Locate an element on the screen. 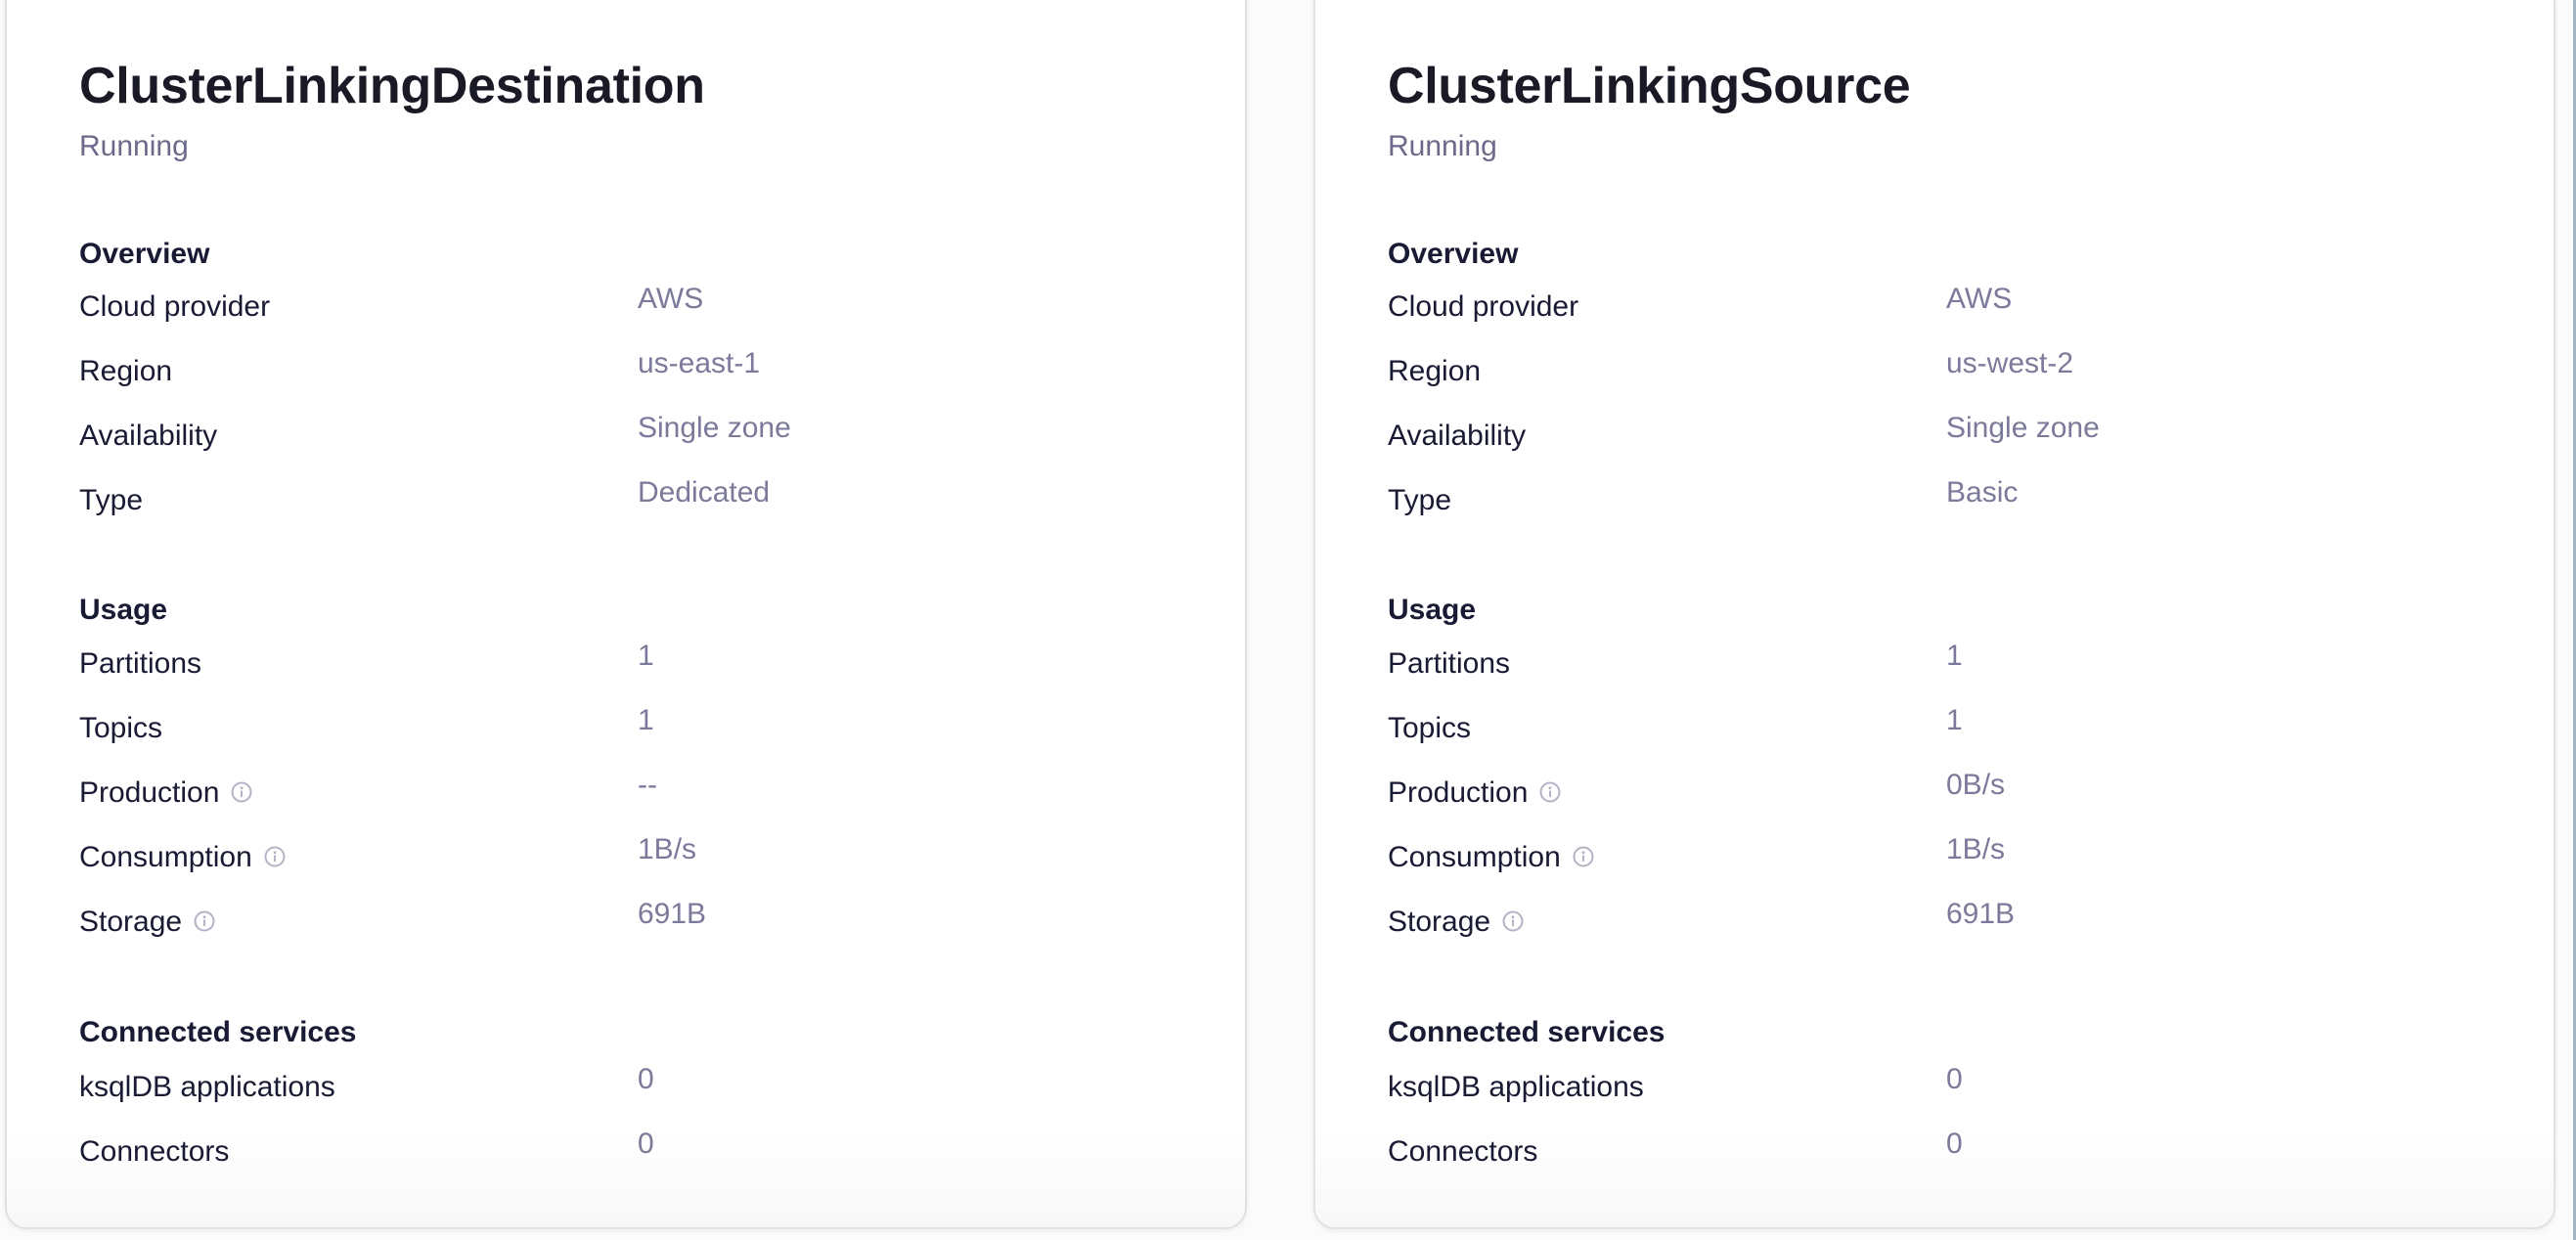 The width and height of the screenshot is (2576, 1240). usage-row-production: Production 0B/s is located at coordinates (1971, 794).